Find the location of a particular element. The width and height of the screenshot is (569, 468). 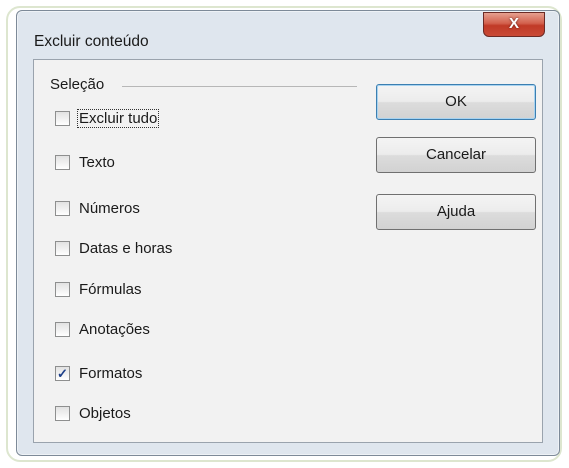

check-mark-icon: ✓ is located at coordinates (62, 373).